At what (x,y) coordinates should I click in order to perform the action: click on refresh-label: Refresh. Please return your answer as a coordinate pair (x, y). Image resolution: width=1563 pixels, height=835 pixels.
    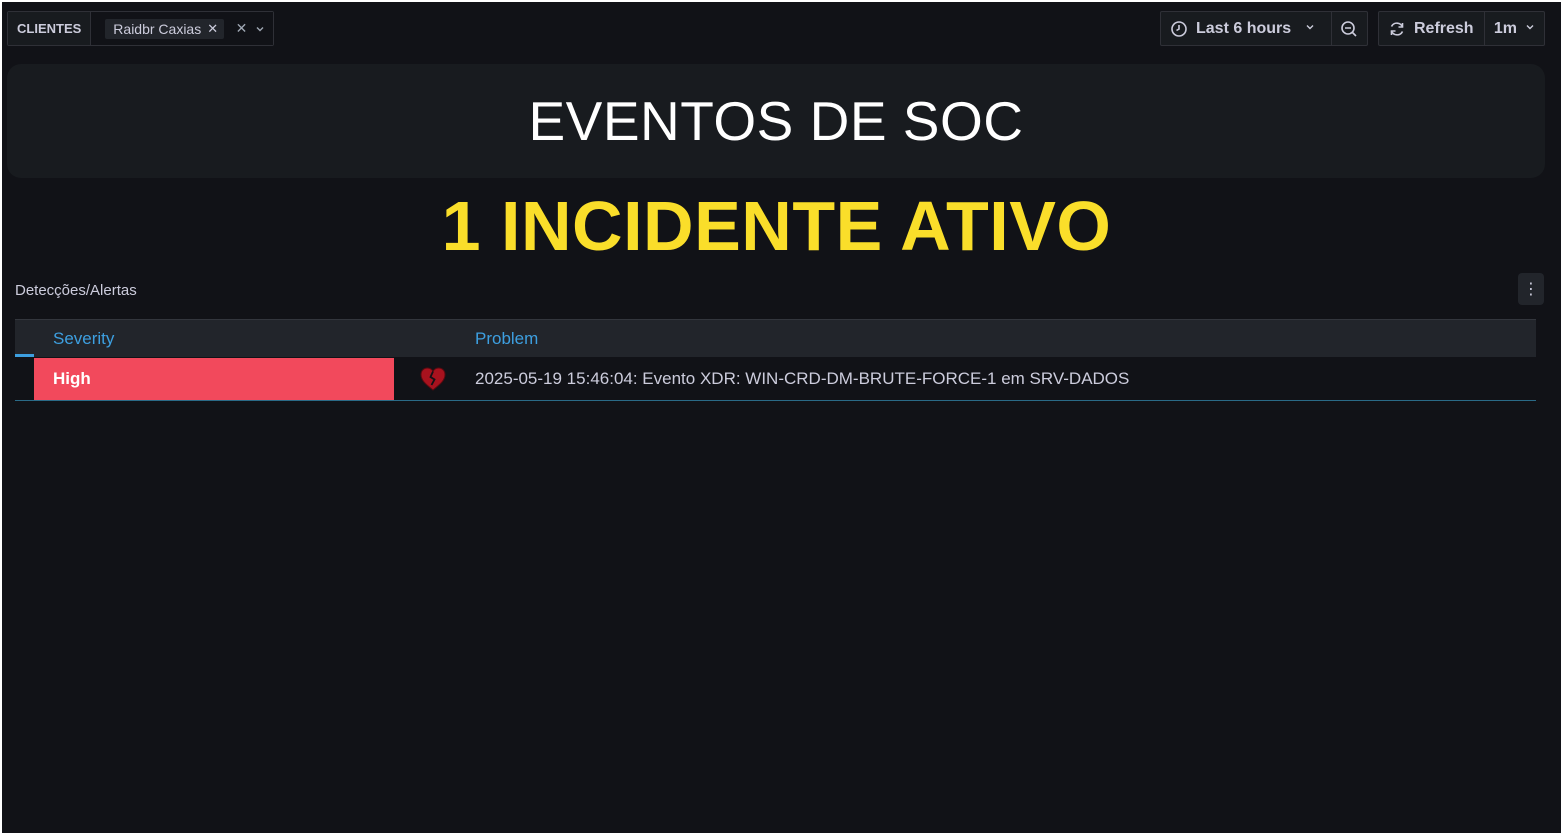
    Looking at the image, I should click on (1444, 28).